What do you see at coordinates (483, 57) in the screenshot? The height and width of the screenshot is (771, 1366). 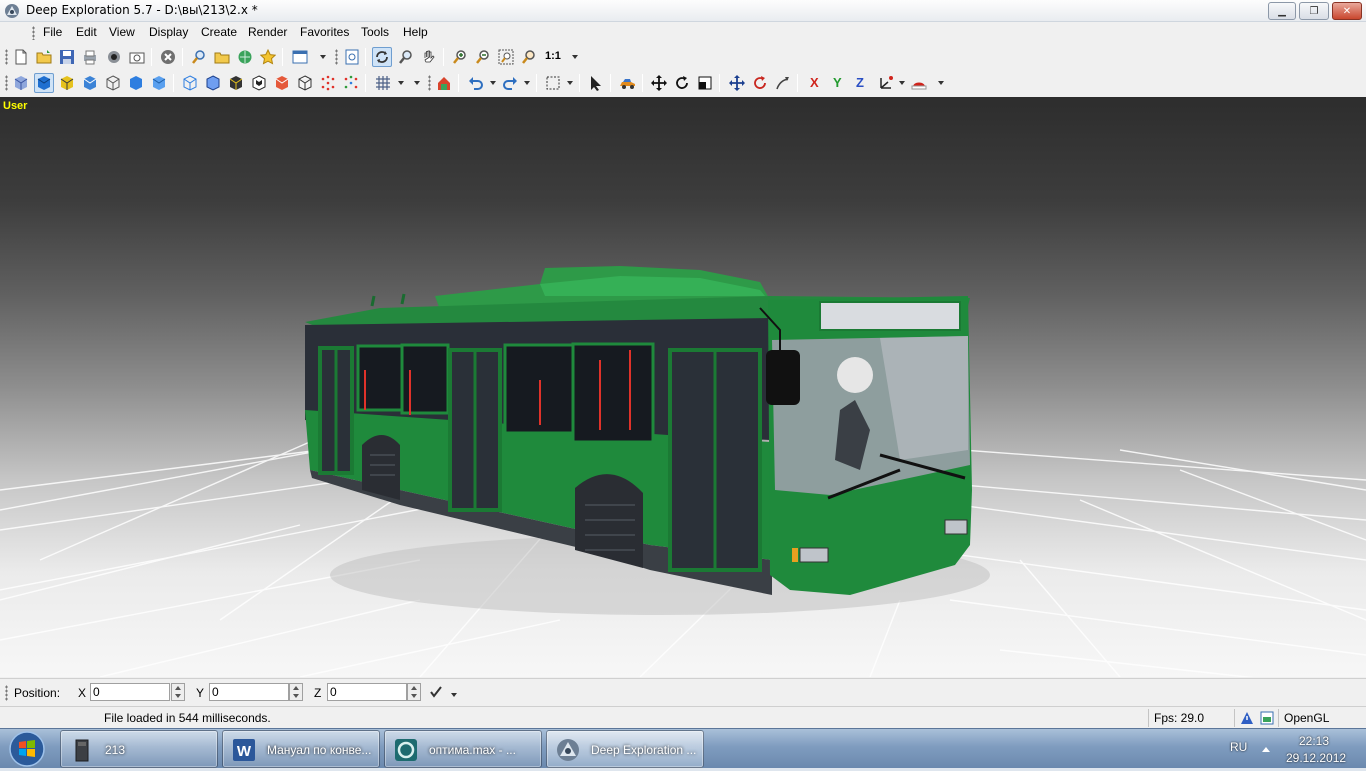 I see `zoom-out-icon` at bounding box center [483, 57].